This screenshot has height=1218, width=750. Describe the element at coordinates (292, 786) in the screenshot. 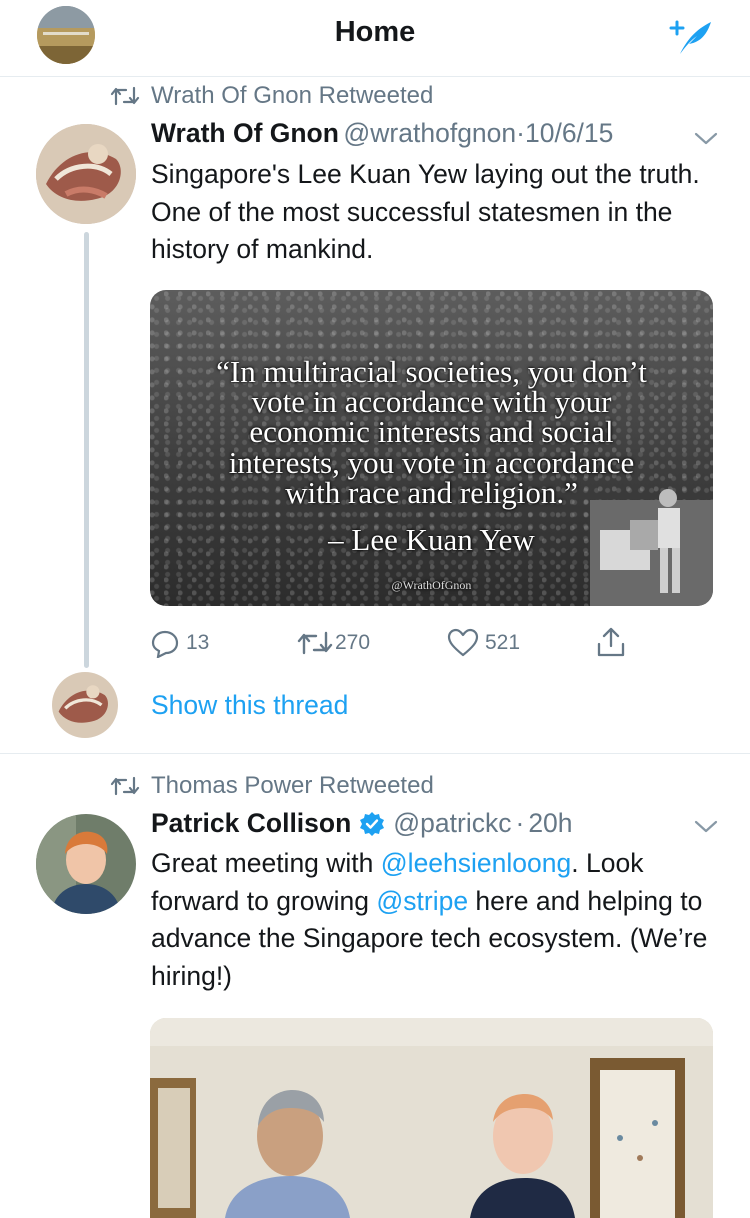

I see `retweeted-by-label: Thomas Power Retweeted` at that location.